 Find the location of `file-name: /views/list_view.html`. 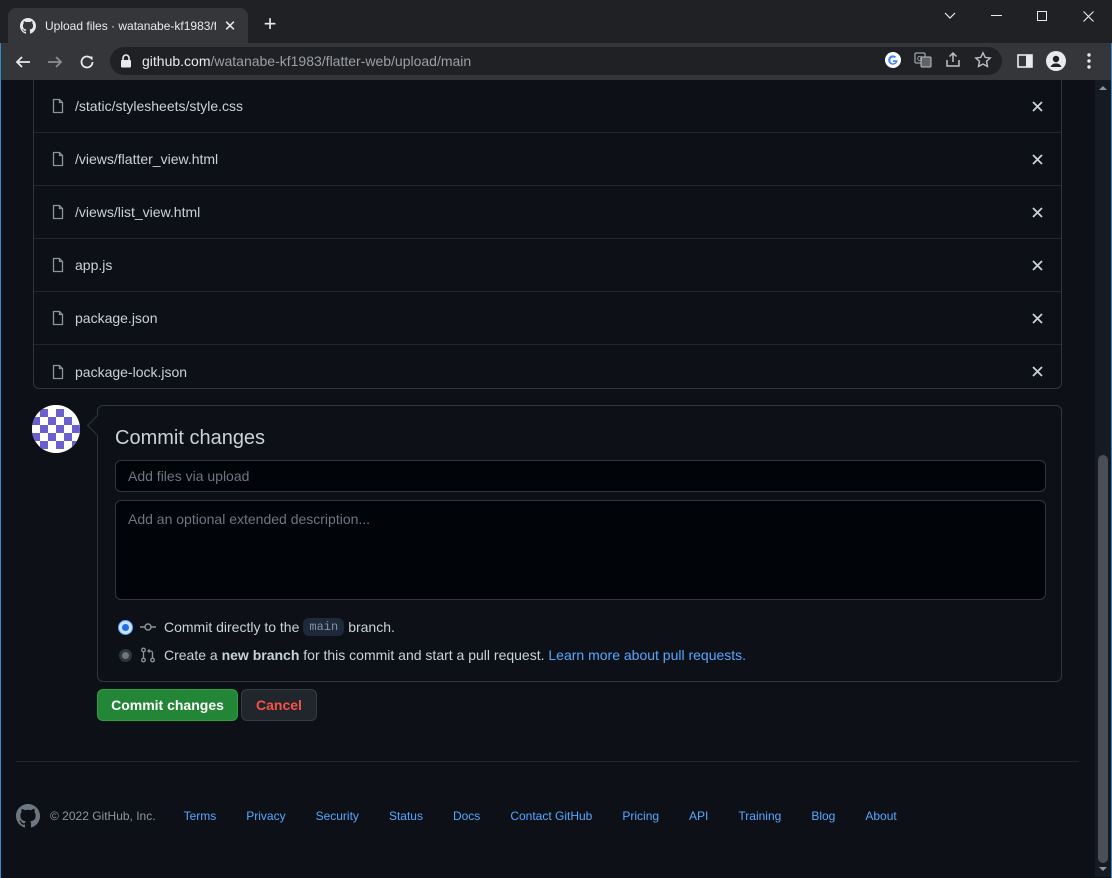

file-name: /views/list_view.html is located at coordinates (138, 212).